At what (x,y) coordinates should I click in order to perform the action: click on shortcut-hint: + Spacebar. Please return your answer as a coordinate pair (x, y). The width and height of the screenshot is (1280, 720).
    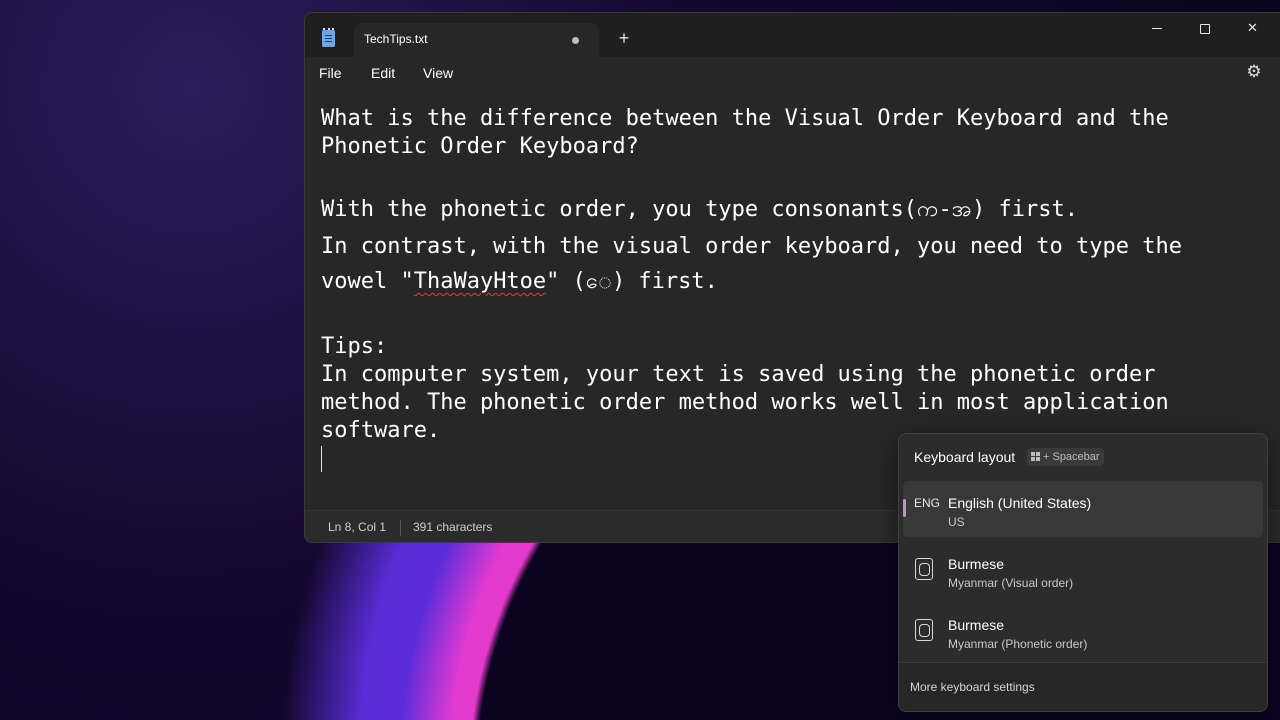
    Looking at the image, I should click on (1065, 457).